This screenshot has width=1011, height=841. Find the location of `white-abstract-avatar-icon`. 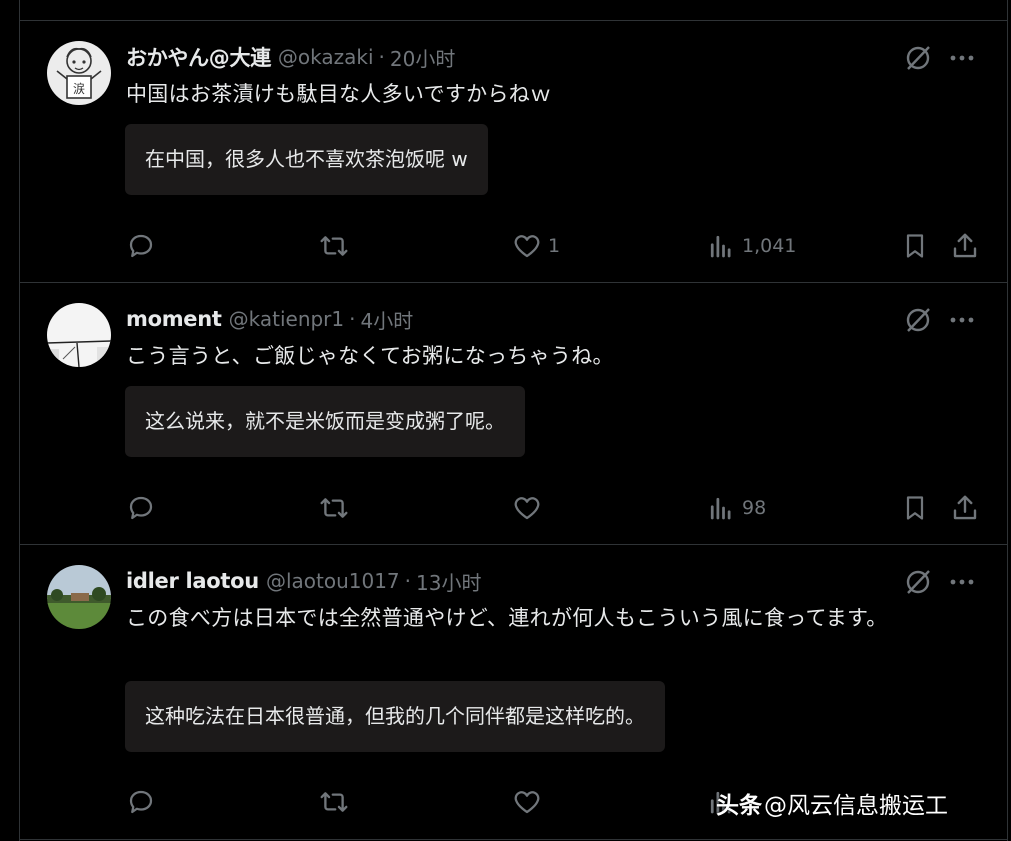

white-abstract-avatar-icon is located at coordinates (79, 335).